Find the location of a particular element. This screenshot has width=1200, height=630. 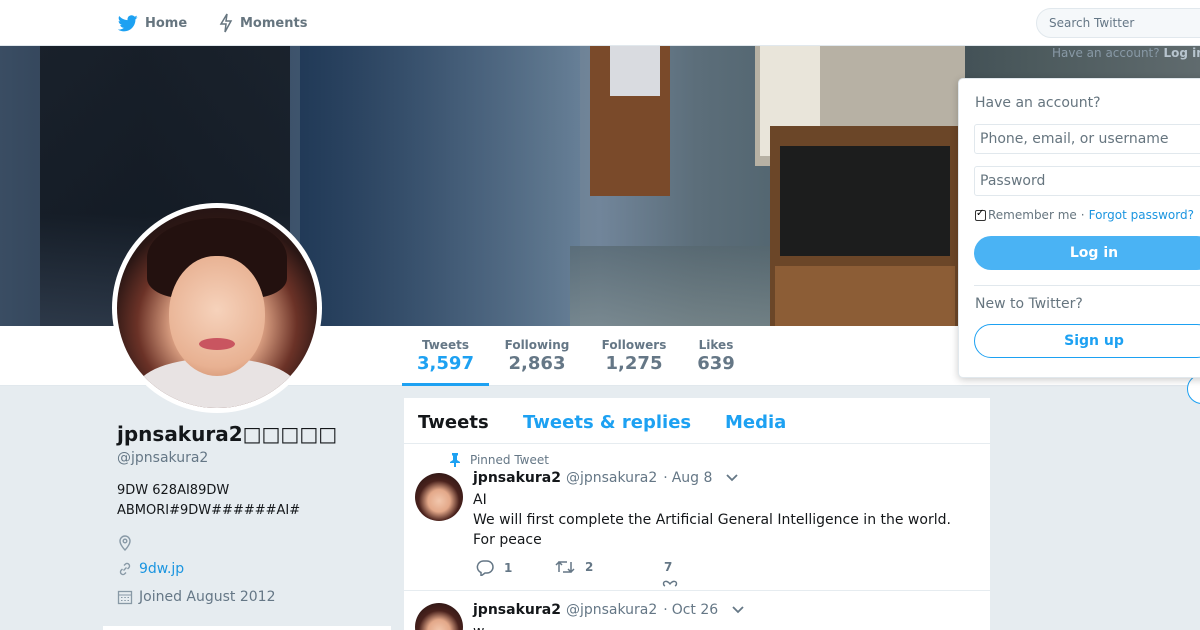

reply-count: 1 is located at coordinates (508, 568).